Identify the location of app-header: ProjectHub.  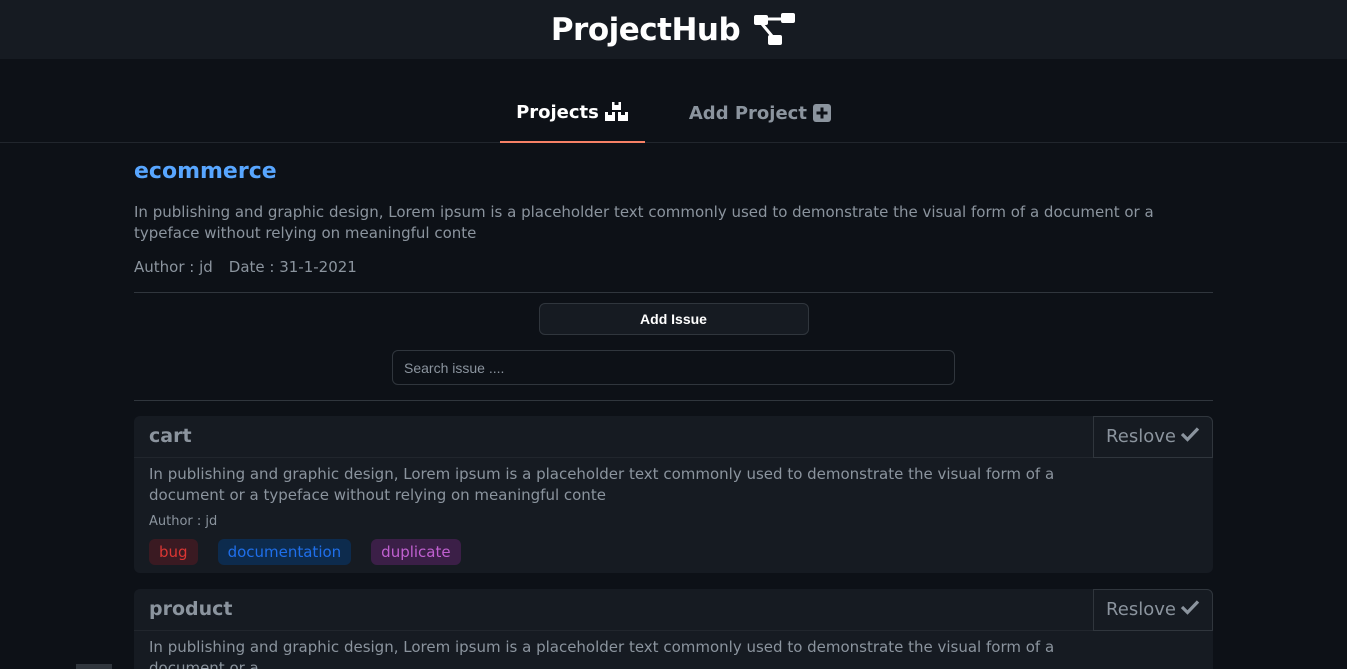
(673, 29).